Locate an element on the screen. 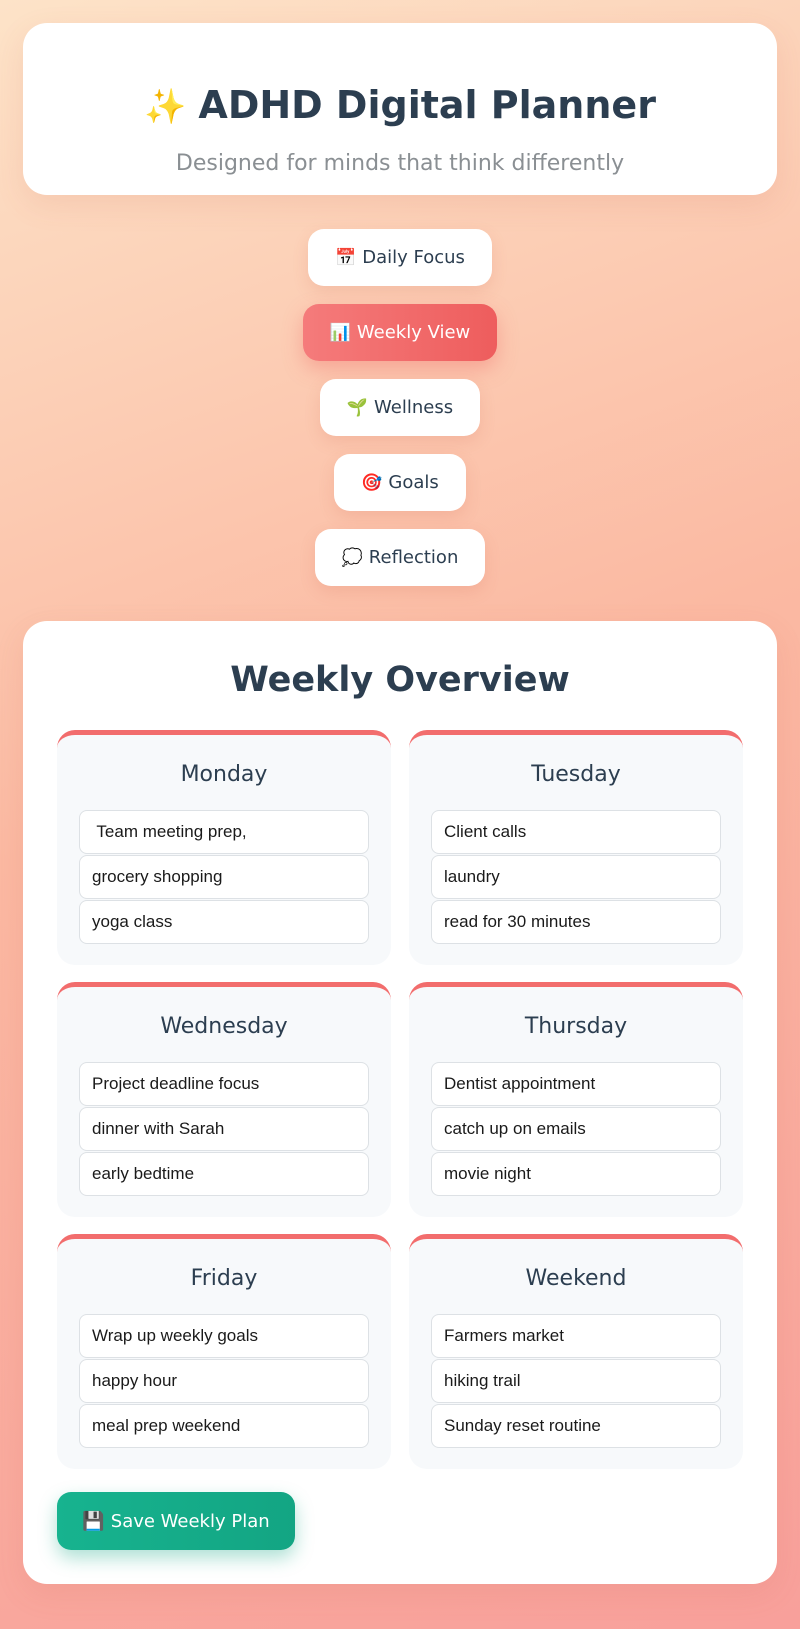  day-card-thursday: Thursday is located at coordinates (576, 1099).